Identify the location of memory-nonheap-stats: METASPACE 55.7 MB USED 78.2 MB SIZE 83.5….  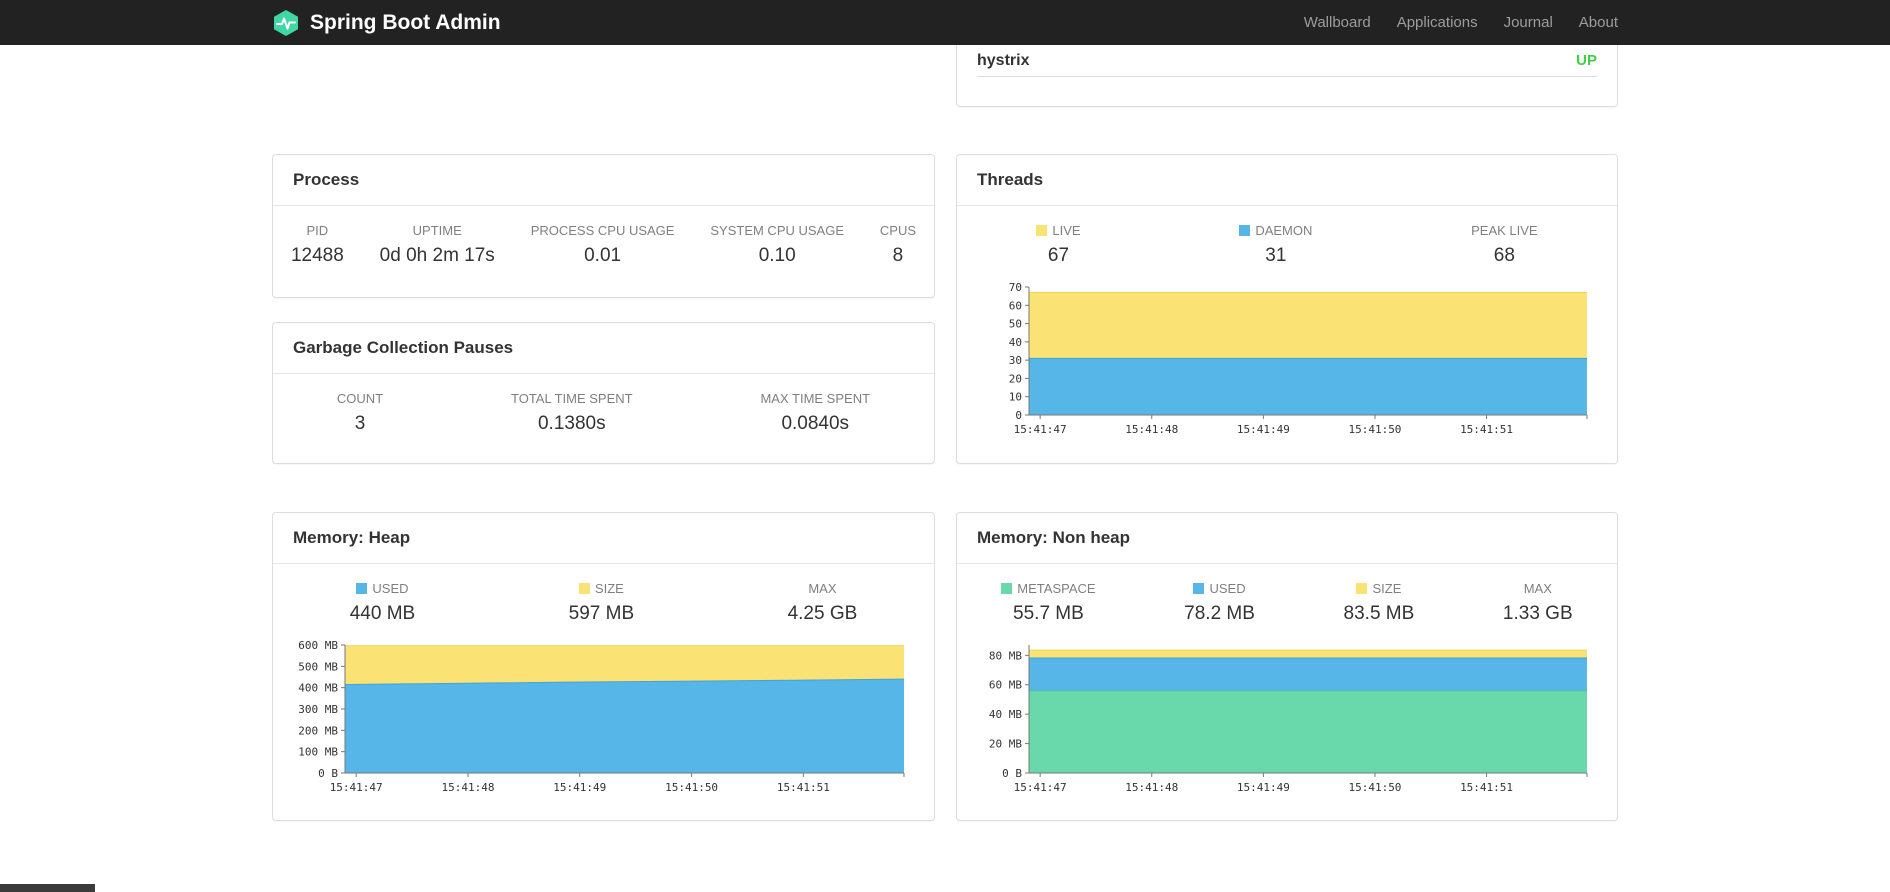
(1287, 594).